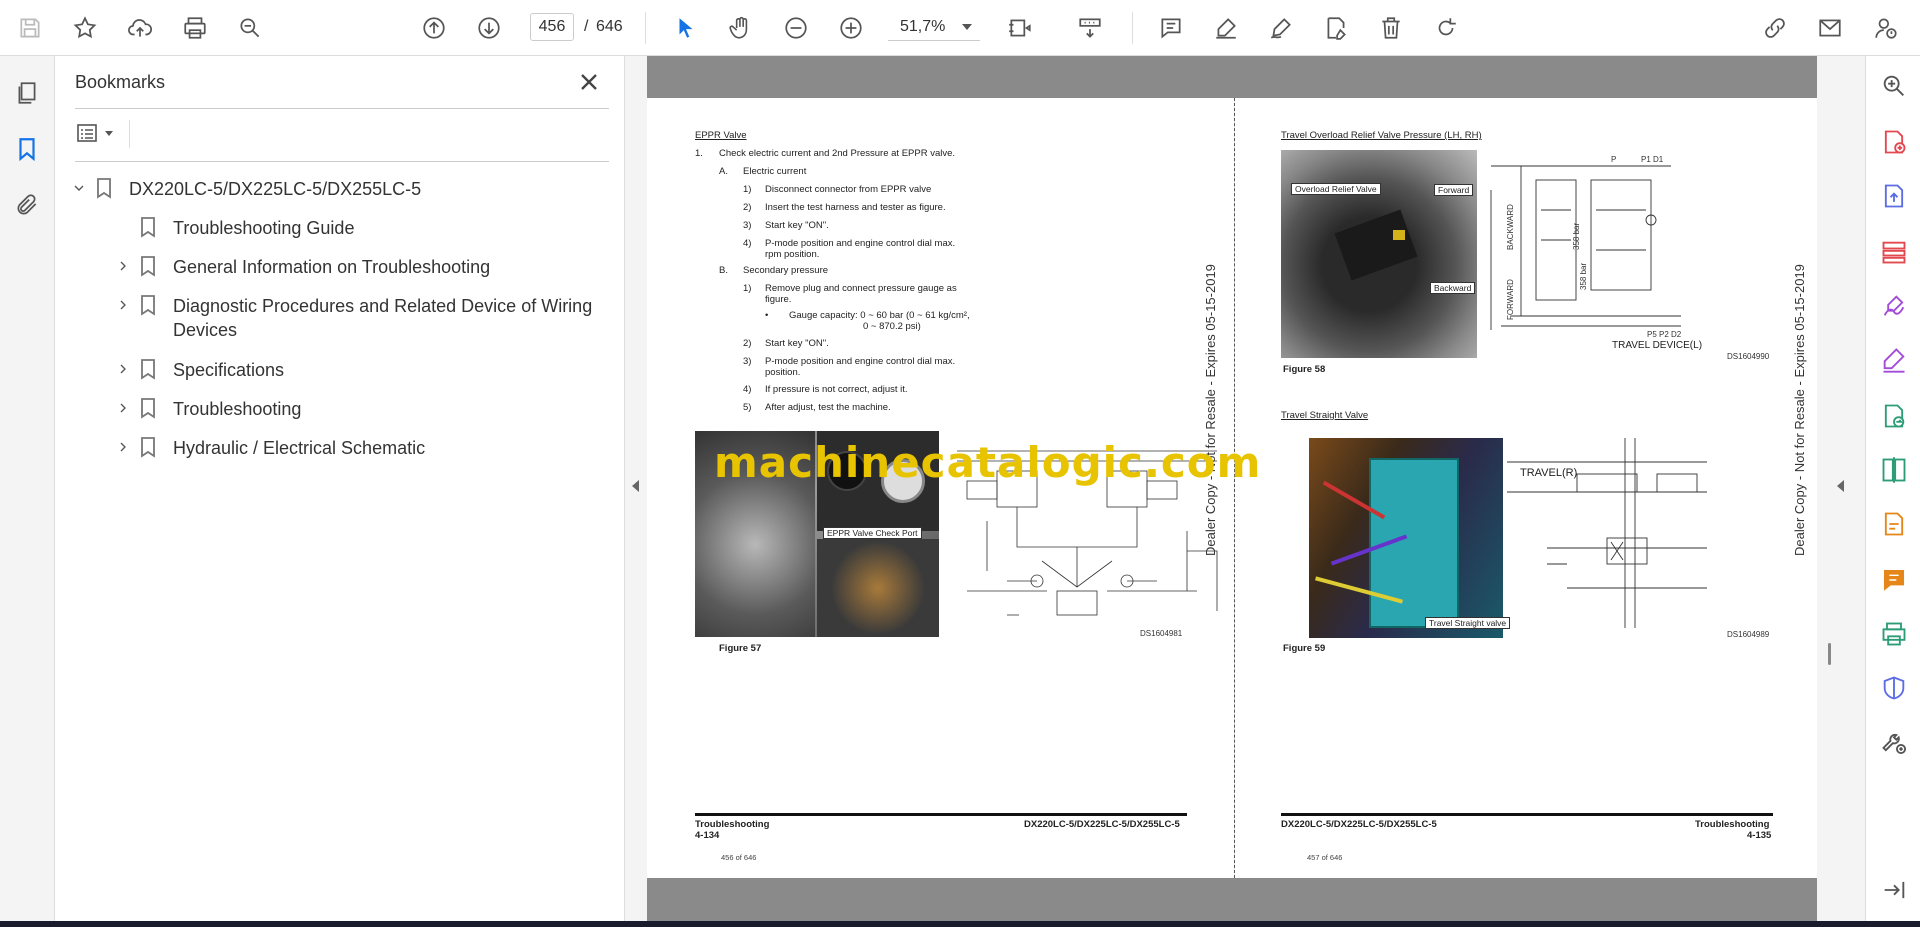 The height and width of the screenshot is (927, 1920). Describe the element at coordinates (140, 28) in the screenshot. I see `cloud-upload-icon` at that location.